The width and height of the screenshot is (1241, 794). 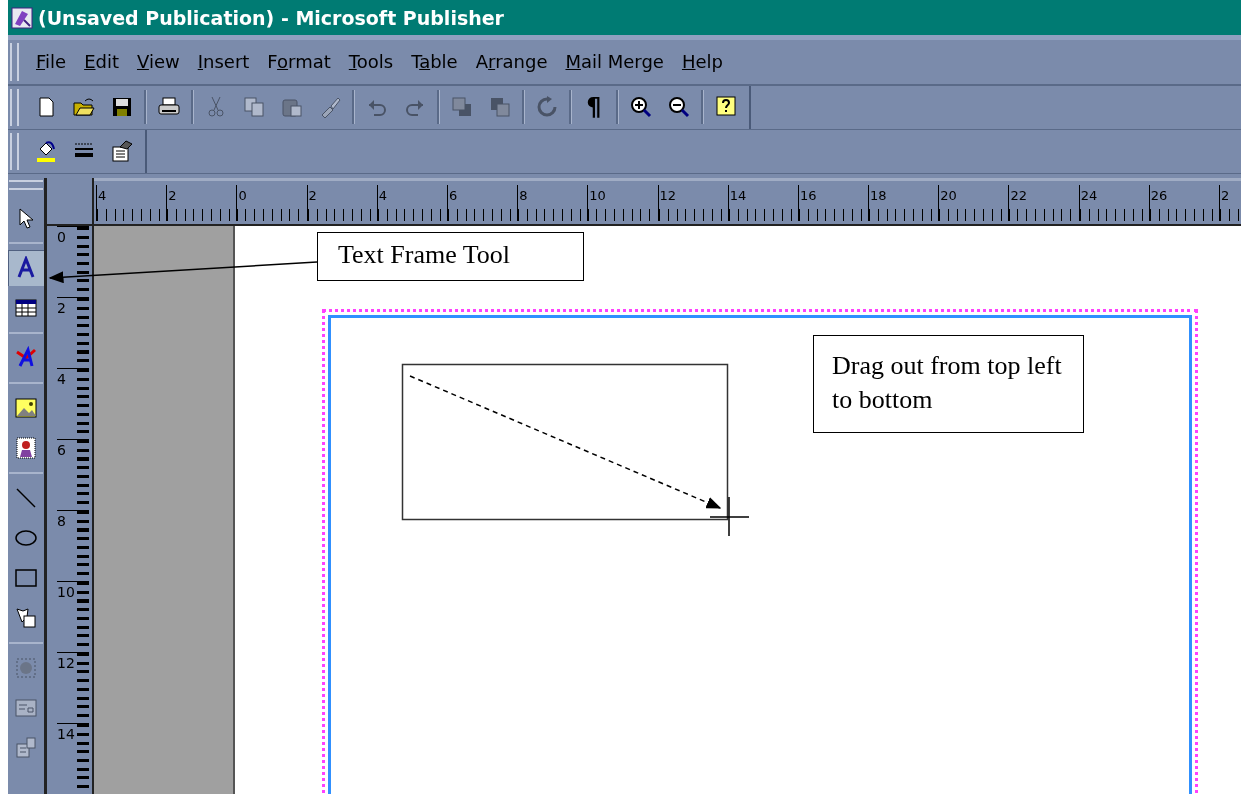 I want to click on table-grid-icon, so click(x=26, y=308).